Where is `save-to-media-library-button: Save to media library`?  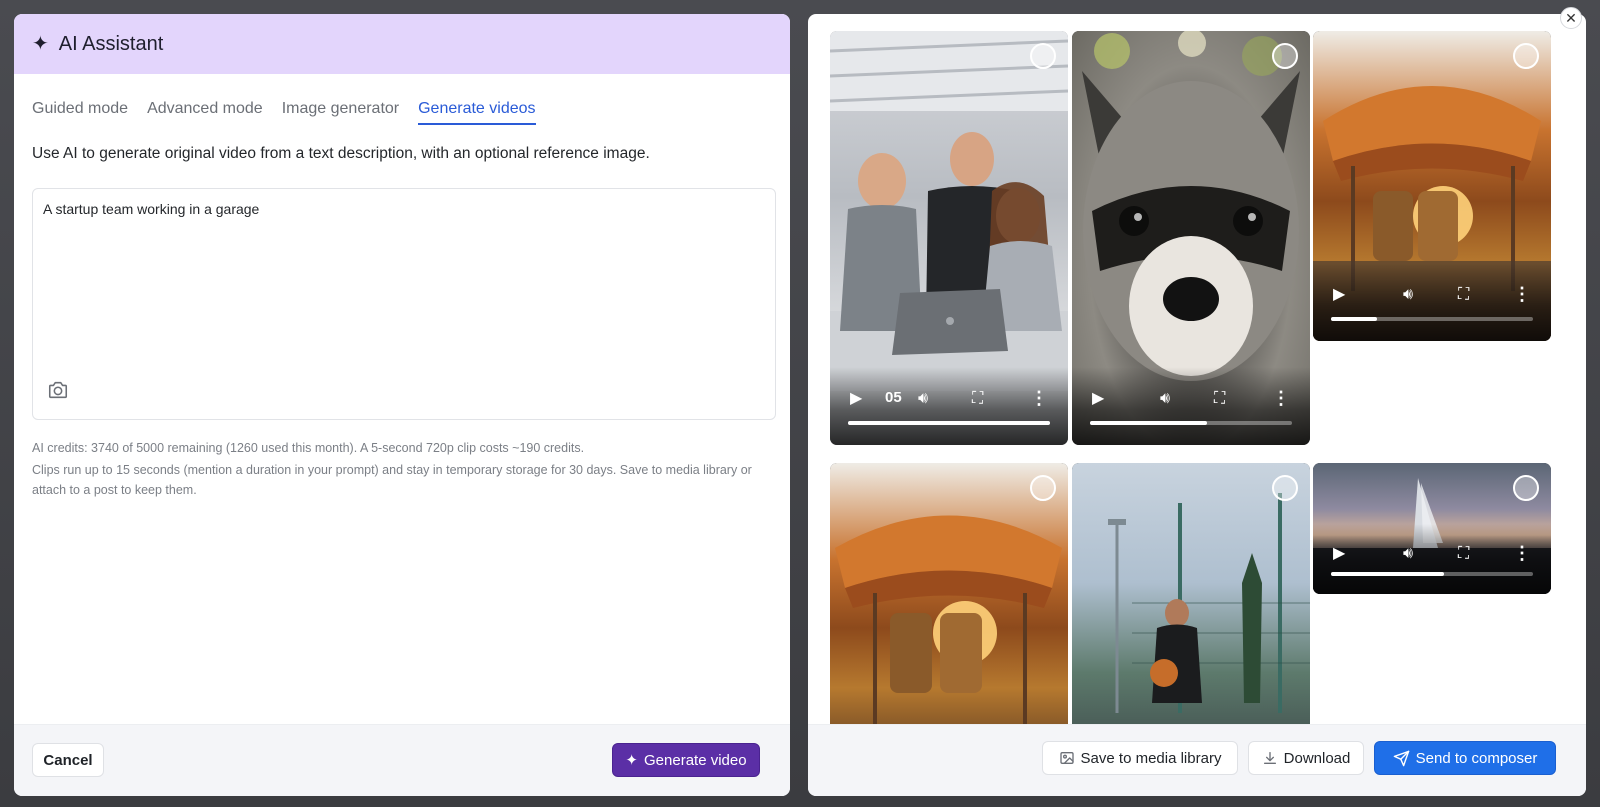 save-to-media-library-button: Save to media library is located at coordinates (1140, 758).